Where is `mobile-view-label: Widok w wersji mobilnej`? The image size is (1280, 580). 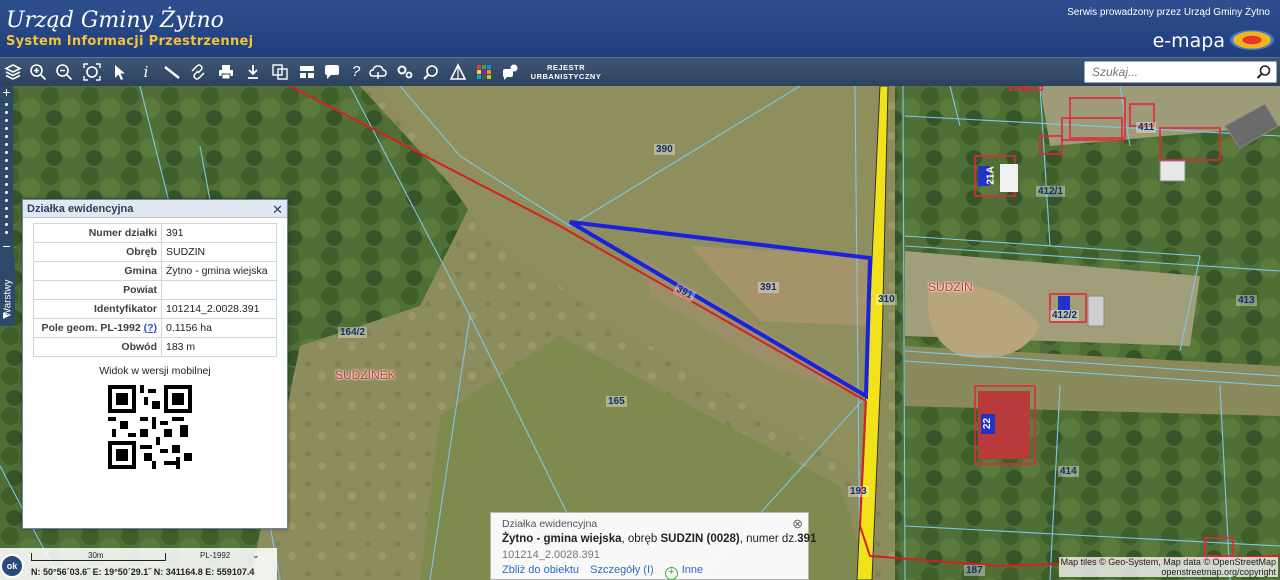 mobile-view-label: Widok w wersji mobilnej is located at coordinates (155, 371).